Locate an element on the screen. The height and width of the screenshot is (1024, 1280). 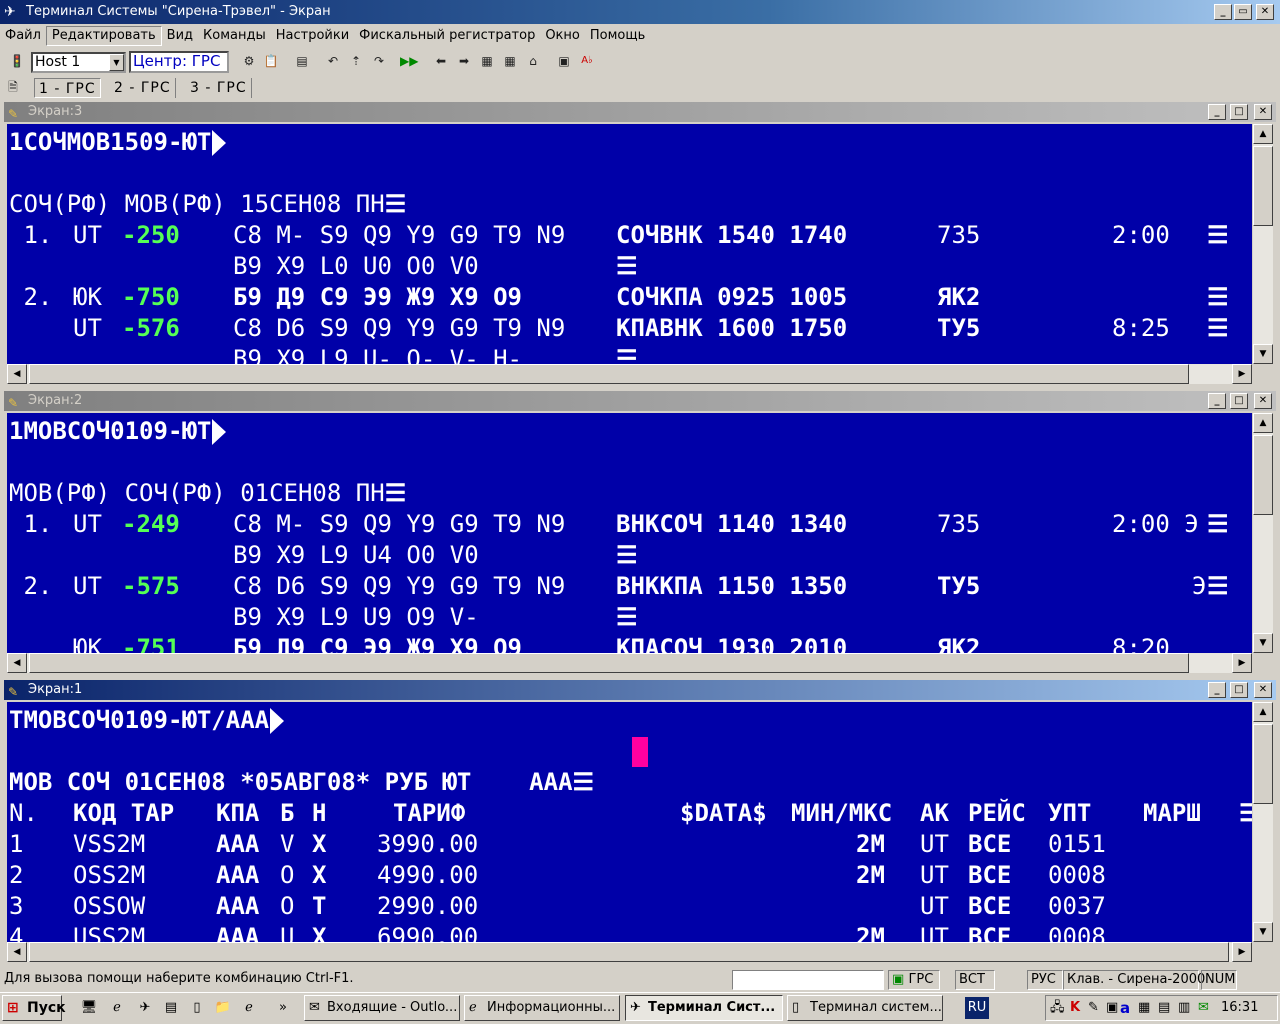
home-icon: ⌂ is located at coordinates (533, 61).